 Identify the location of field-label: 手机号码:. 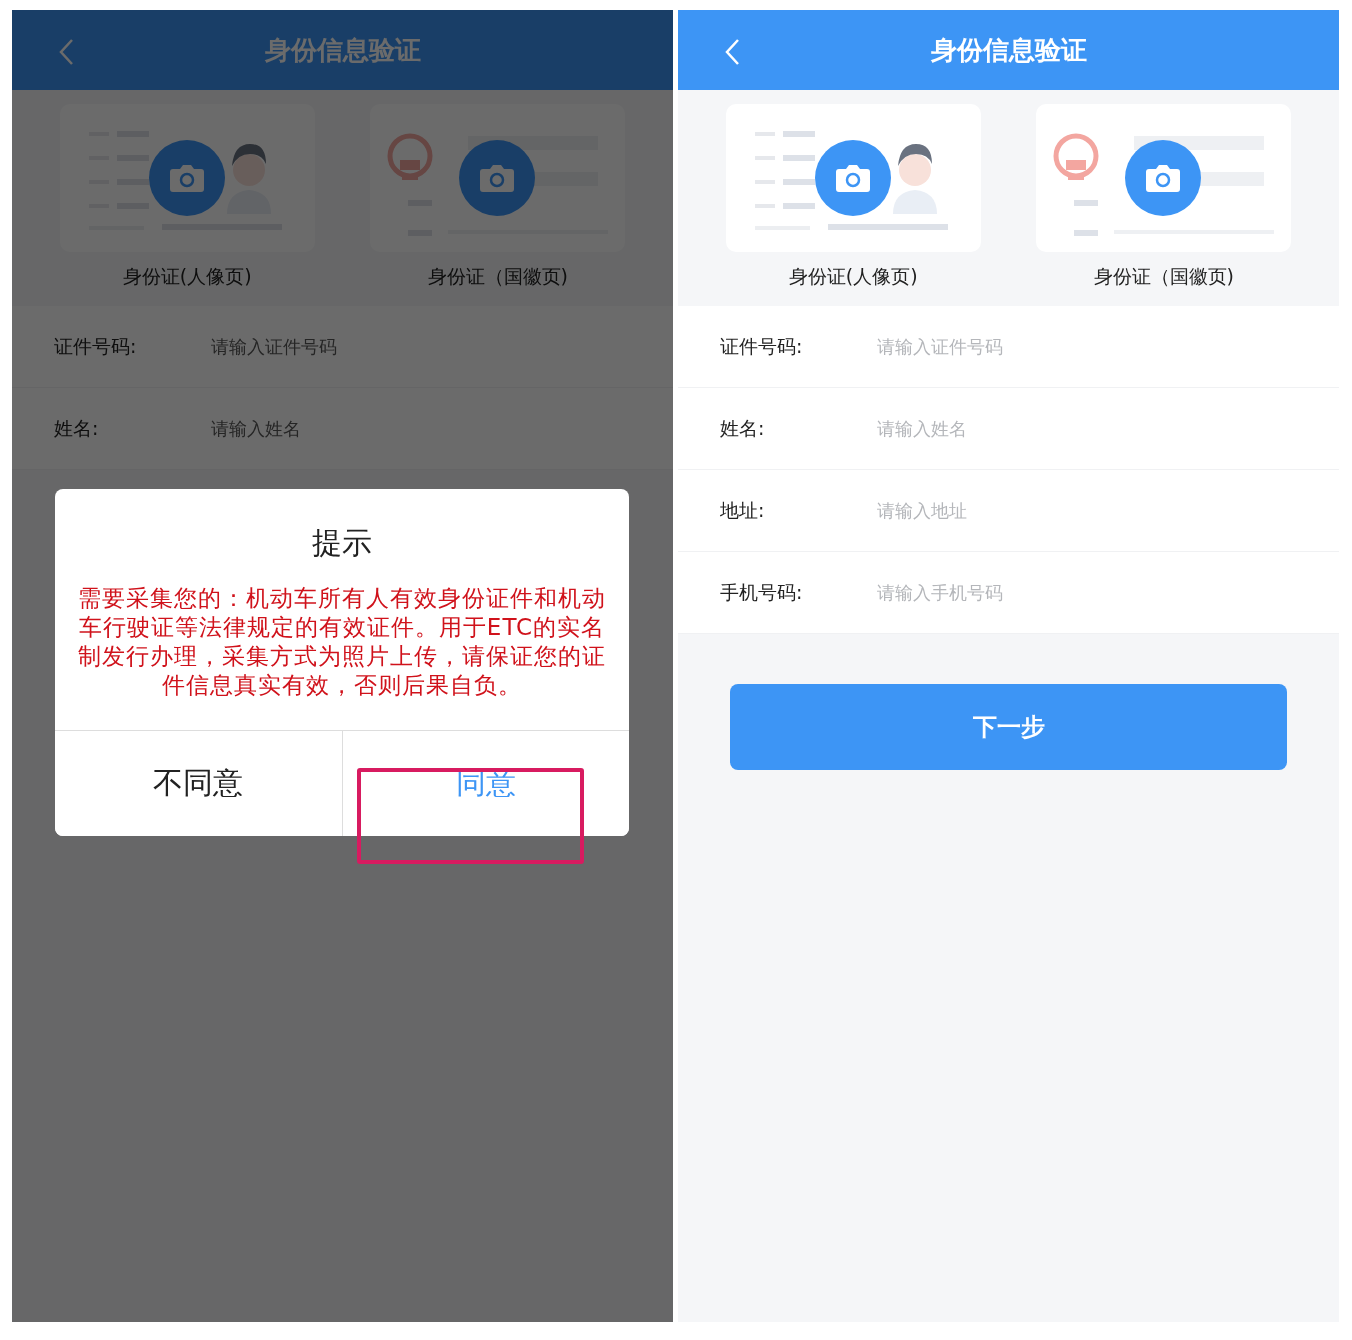
(762, 592).